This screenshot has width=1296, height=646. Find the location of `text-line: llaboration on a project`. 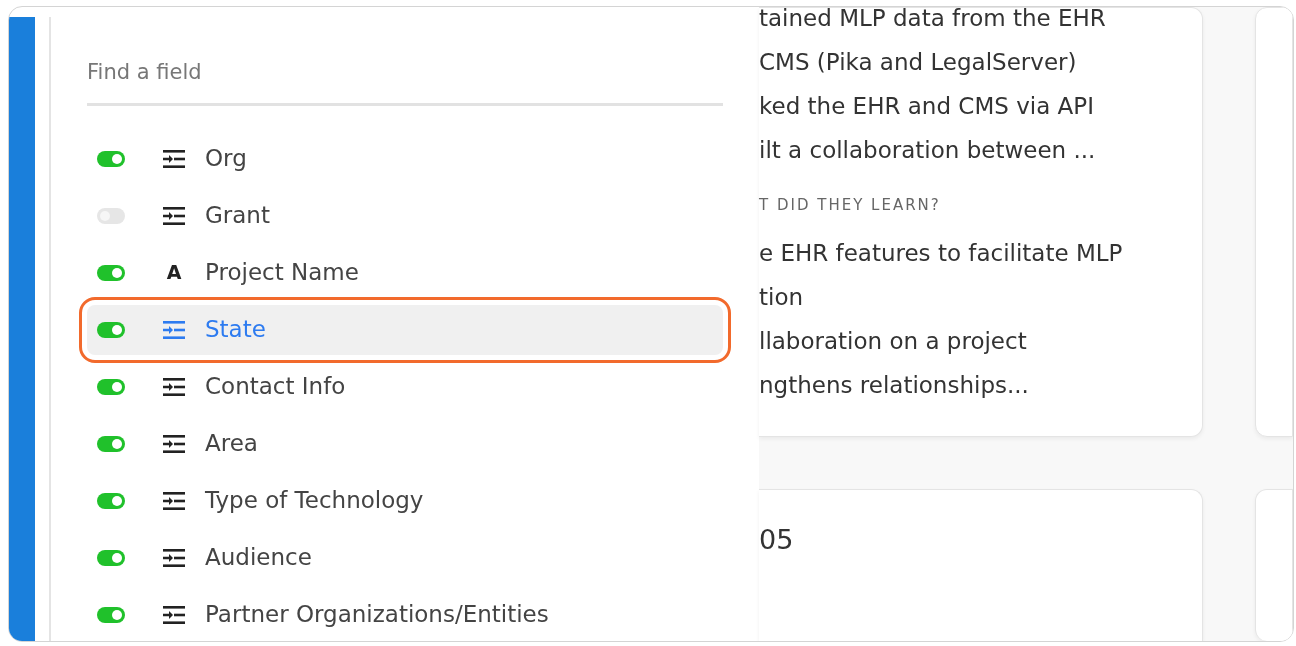

text-line: llaboration on a project is located at coordinates (893, 341).